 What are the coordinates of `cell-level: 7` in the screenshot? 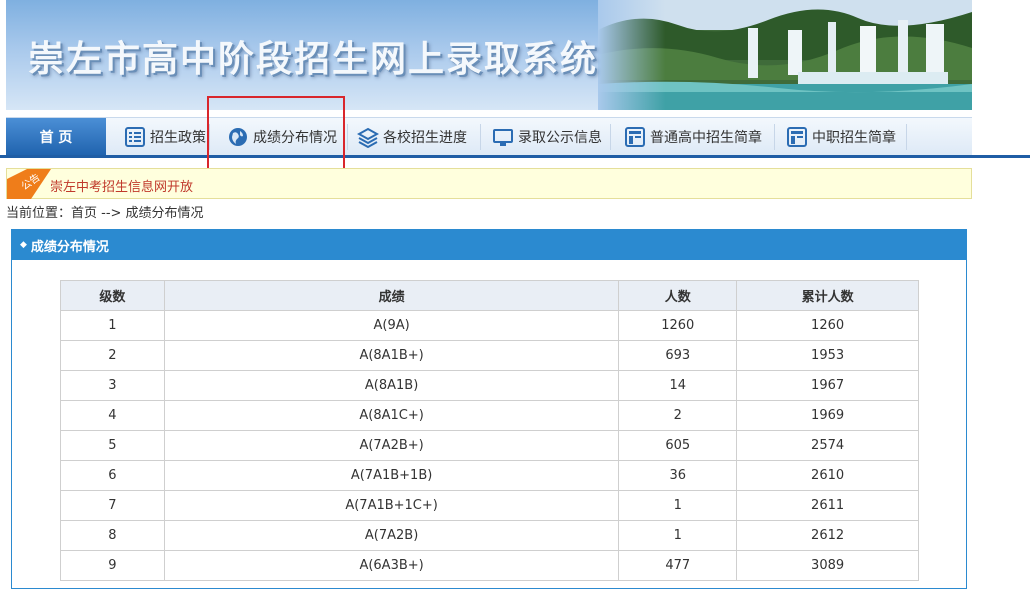 It's located at (112, 505).